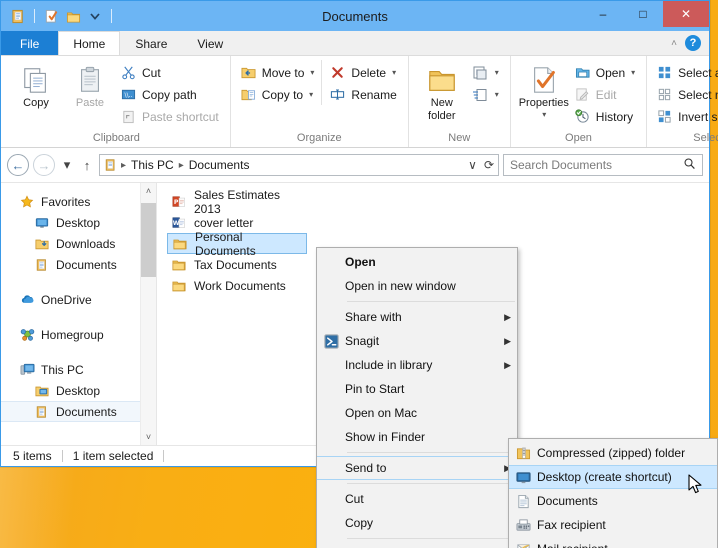 The image size is (718, 548). Describe the element at coordinates (36, 103) in the screenshot. I see `copy-label: Copy` at that location.